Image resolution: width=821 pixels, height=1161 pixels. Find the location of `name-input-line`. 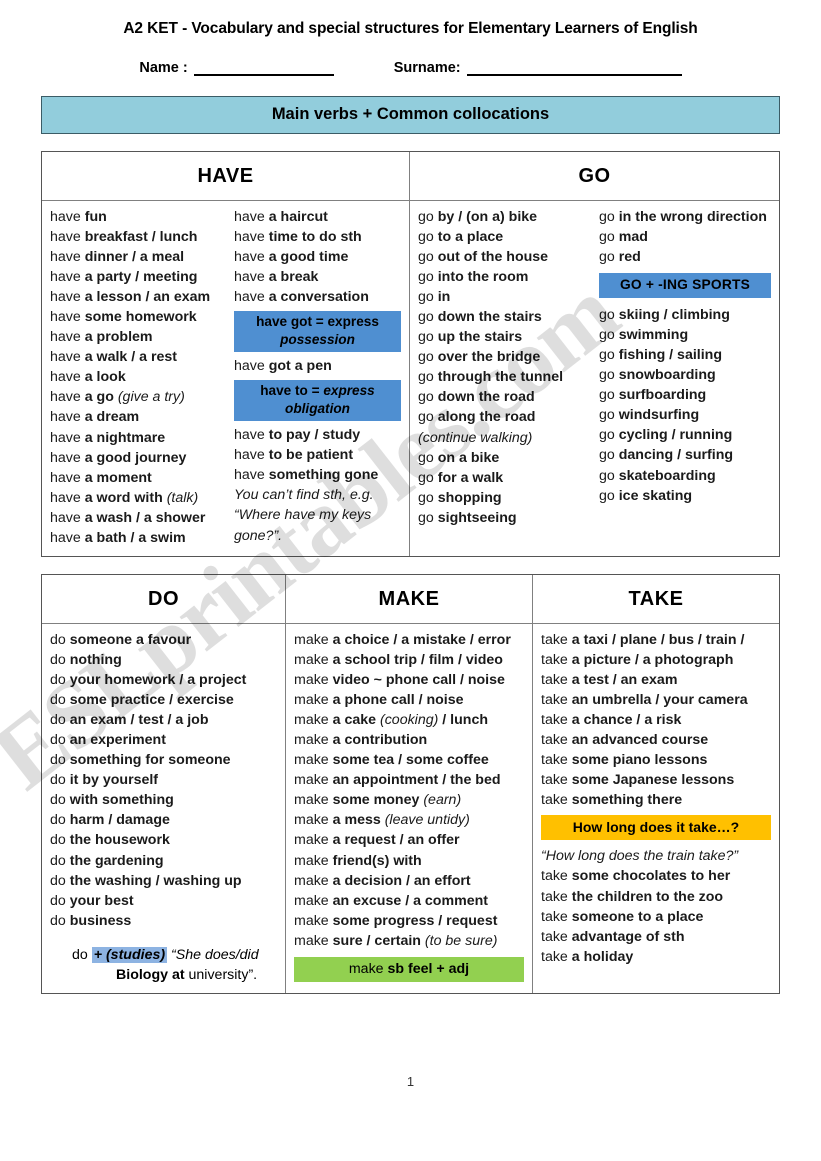

name-input-line is located at coordinates (263, 68).